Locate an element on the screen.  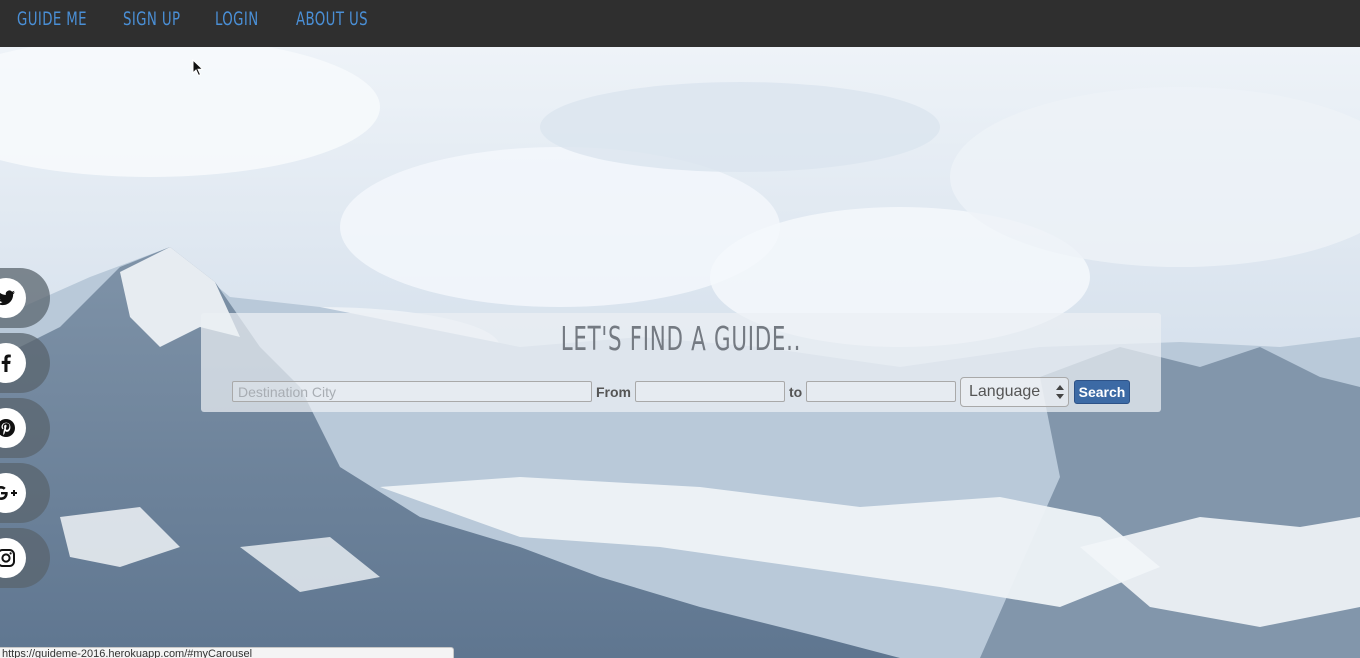
destination-city-input is located at coordinates (412, 391).